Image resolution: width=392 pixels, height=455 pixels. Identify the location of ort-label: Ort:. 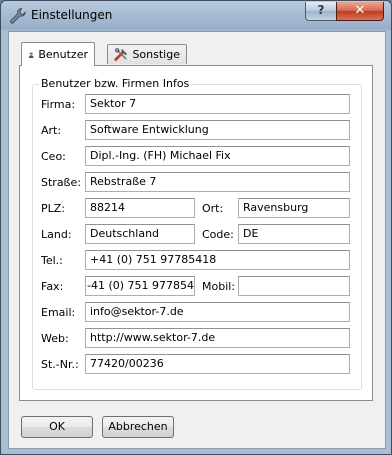
(213, 208).